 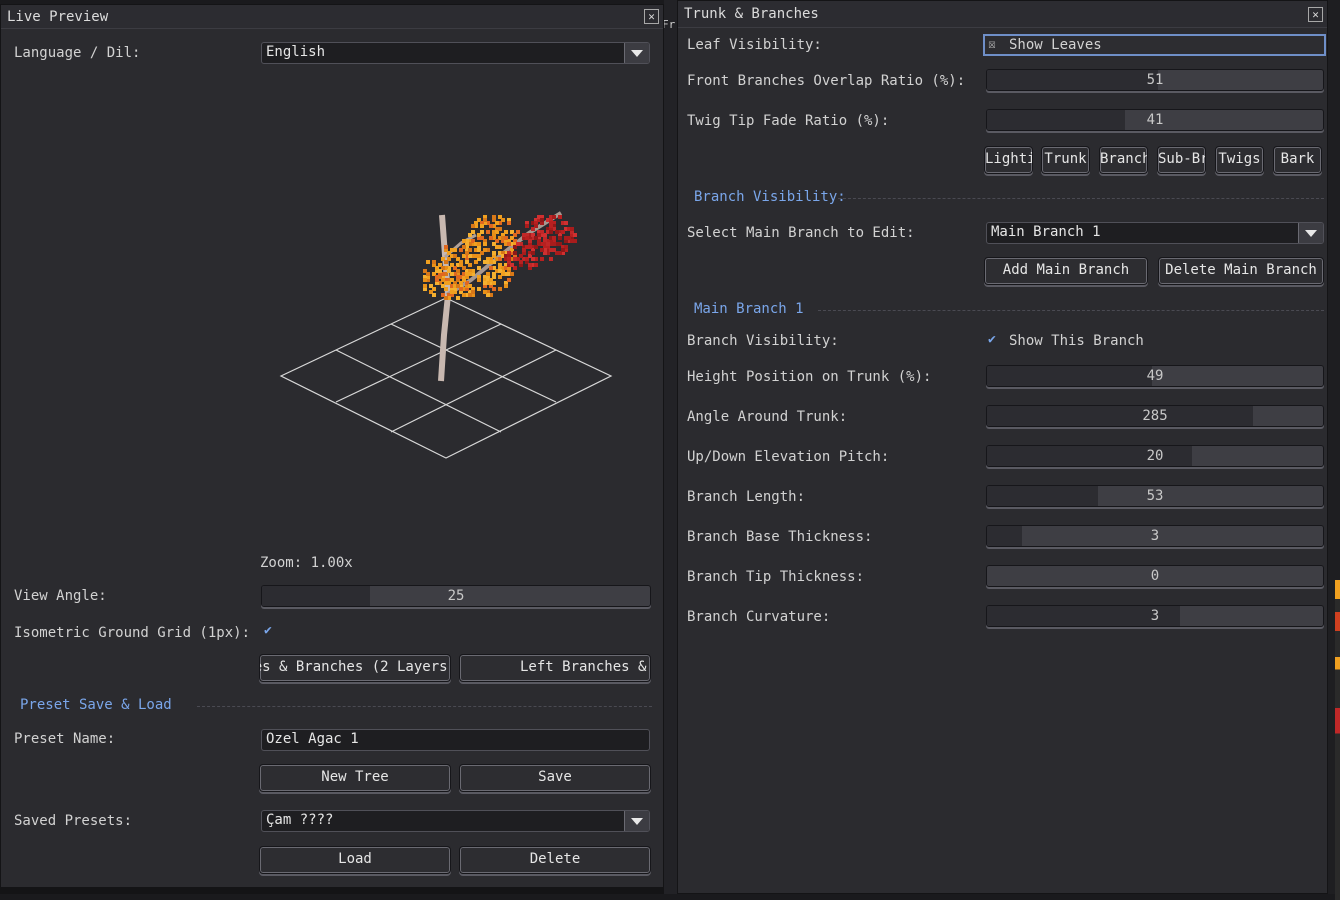 I want to click on view-angle-slider: 25, so click(x=456, y=596).